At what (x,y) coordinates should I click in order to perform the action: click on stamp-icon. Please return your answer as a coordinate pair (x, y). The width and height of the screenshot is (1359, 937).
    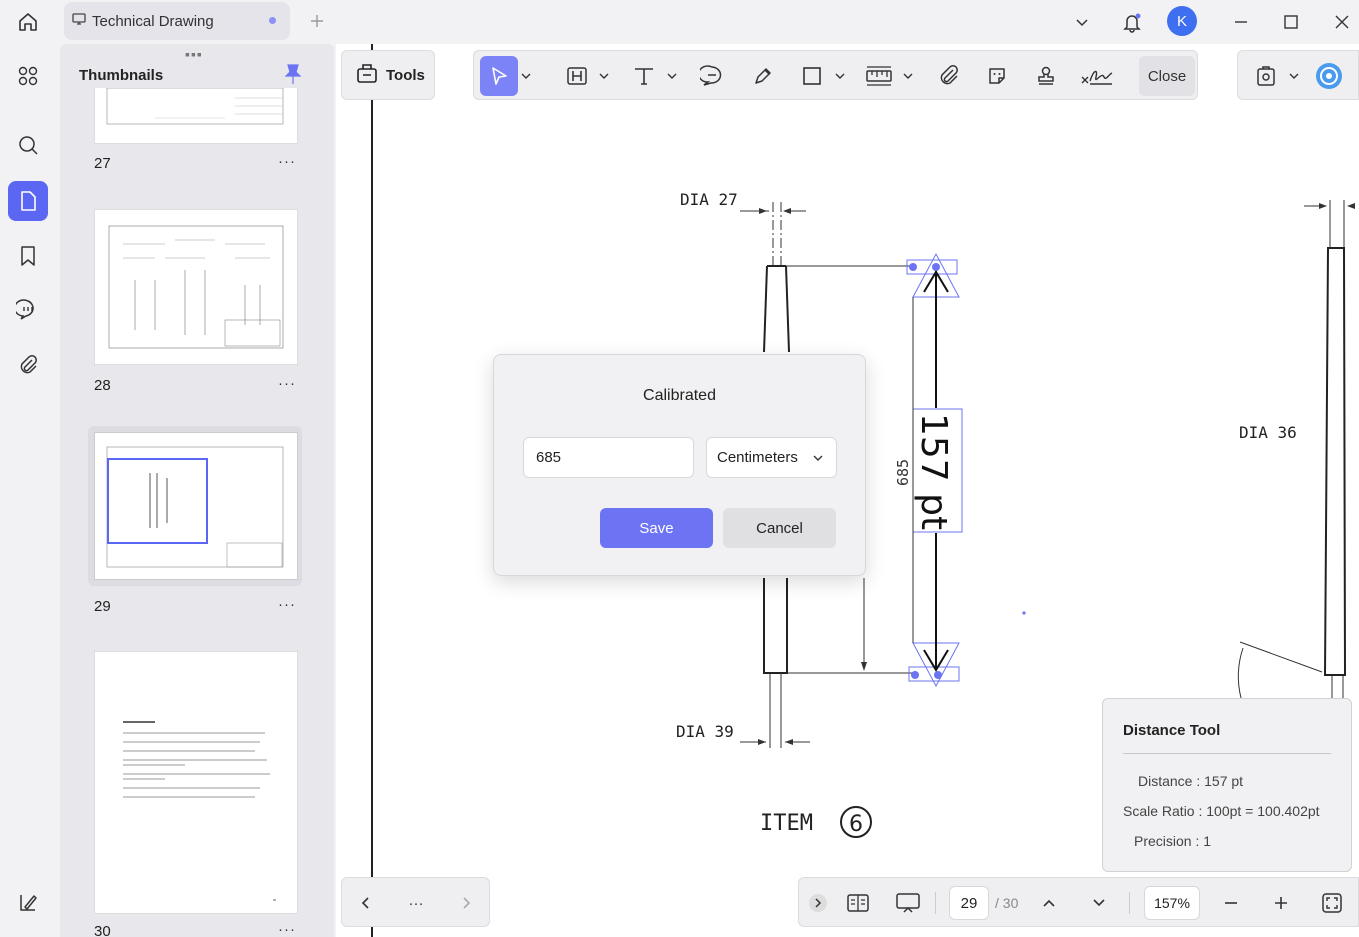
    Looking at the image, I should click on (1046, 76).